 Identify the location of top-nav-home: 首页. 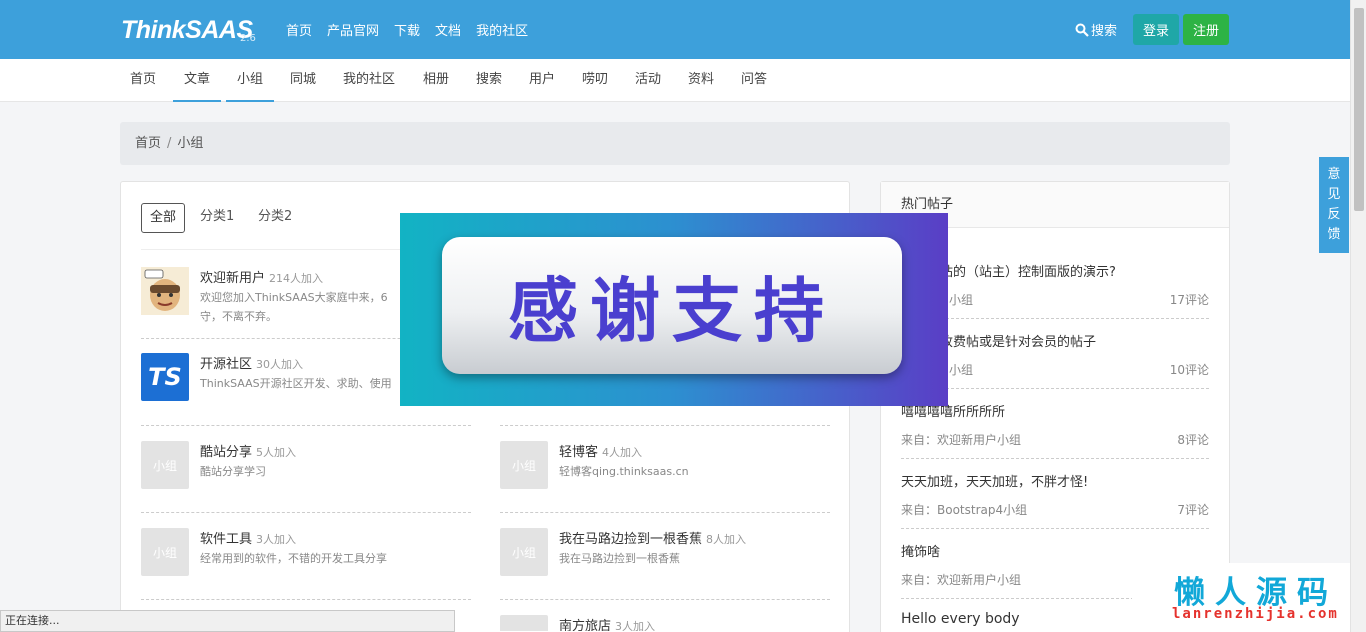
(299, 29).